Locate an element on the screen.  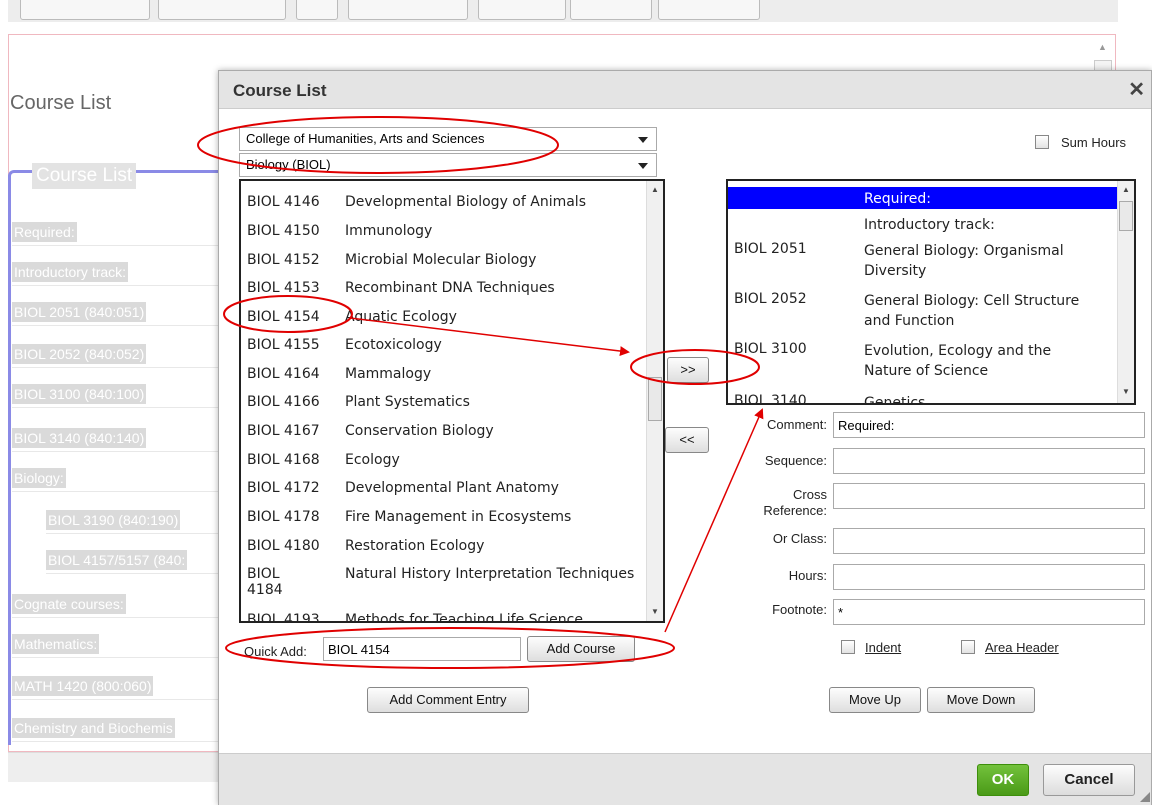
course-code: BIOL 3100 is located at coordinates (770, 349).